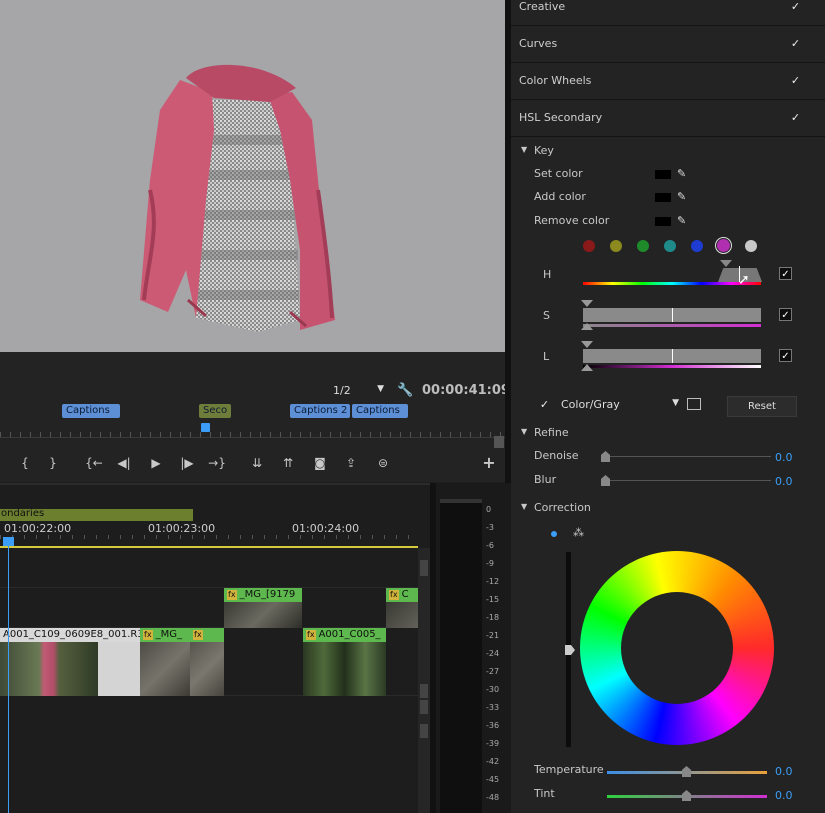 The width and height of the screenshot is (825, 813). What do you see at coordinates (668, 44) in the screenshot?
I see `section-curves: Curves ✓` at bounding box center [668, 44].